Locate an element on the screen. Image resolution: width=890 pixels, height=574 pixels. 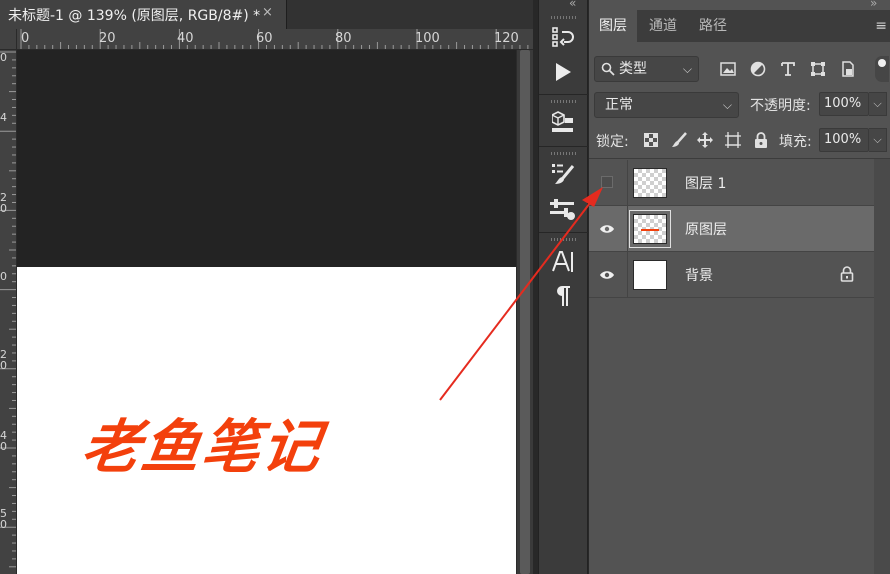
layer-name: 原图层 is located at coordinates (706, 230).